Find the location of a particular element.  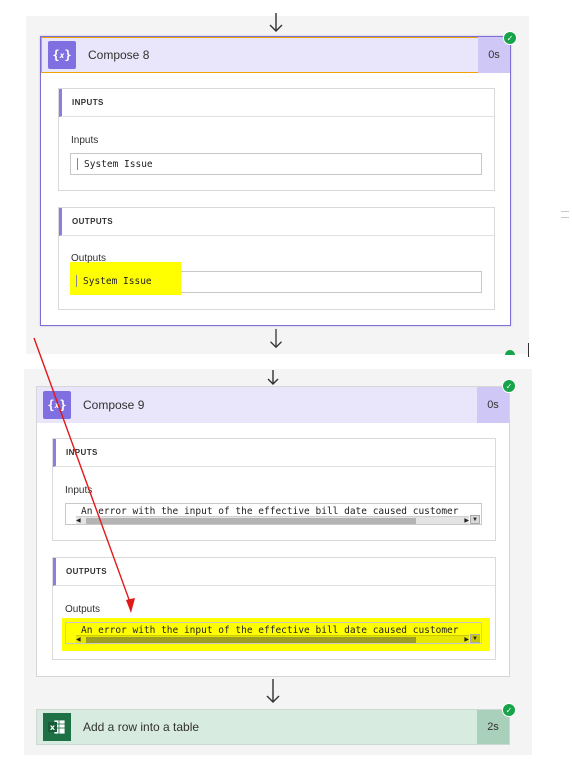

add-row-title: Add a row into a table is located at coordinates (141, 727).